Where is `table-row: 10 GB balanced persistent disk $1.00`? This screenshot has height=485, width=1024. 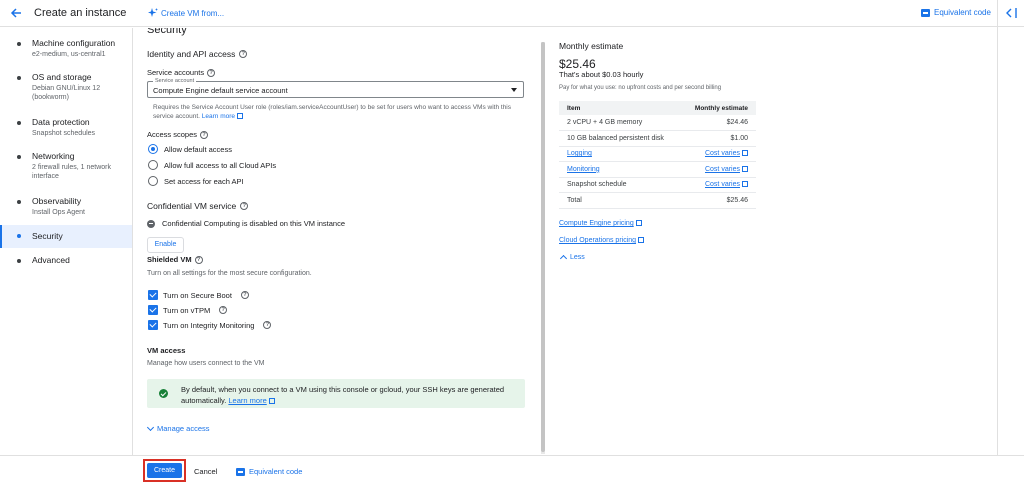 table-row: 10 GB balanced persistent disk $1.00 is located at coordinates (657, 138).